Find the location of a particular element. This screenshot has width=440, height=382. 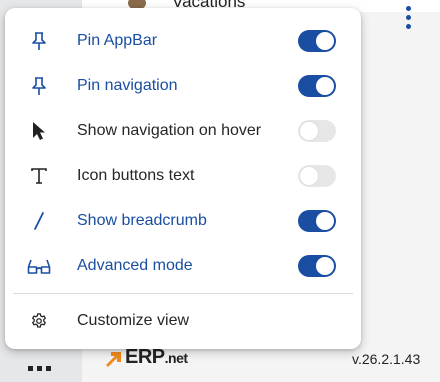

version-label: v.26.2.1.43 is located at coordinates (386, 359).